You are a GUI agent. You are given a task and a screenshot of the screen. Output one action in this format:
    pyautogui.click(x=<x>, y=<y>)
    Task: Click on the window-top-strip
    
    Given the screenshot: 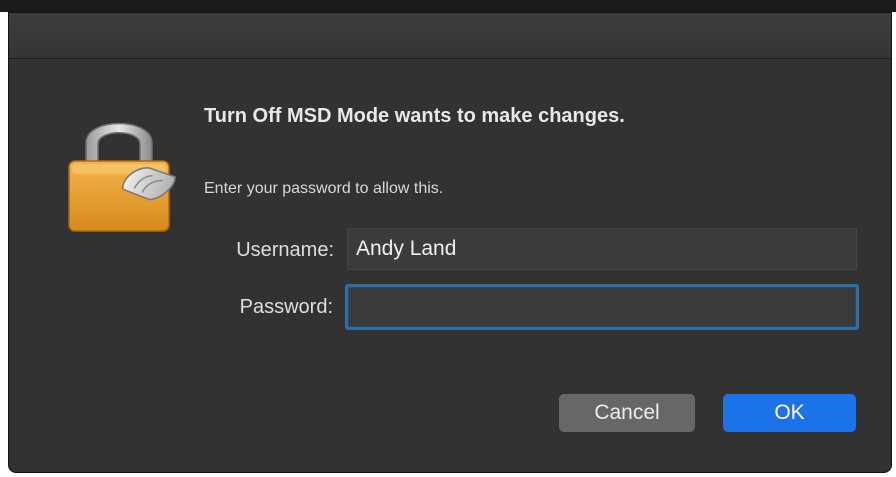 What is the action you would take?
    pyautogui.click(x=448, y=6)
    